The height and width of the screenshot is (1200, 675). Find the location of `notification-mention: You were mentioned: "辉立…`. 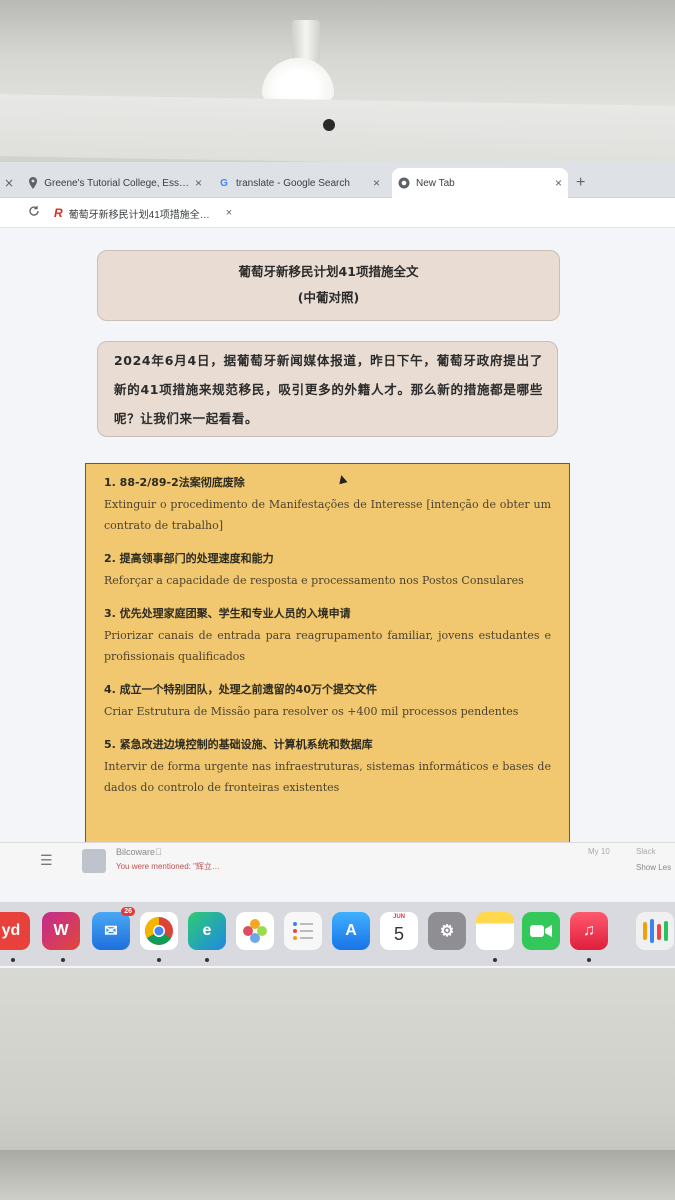

notification-mention: You were mentioned: "辉立… is located at coordinates (168, 866).